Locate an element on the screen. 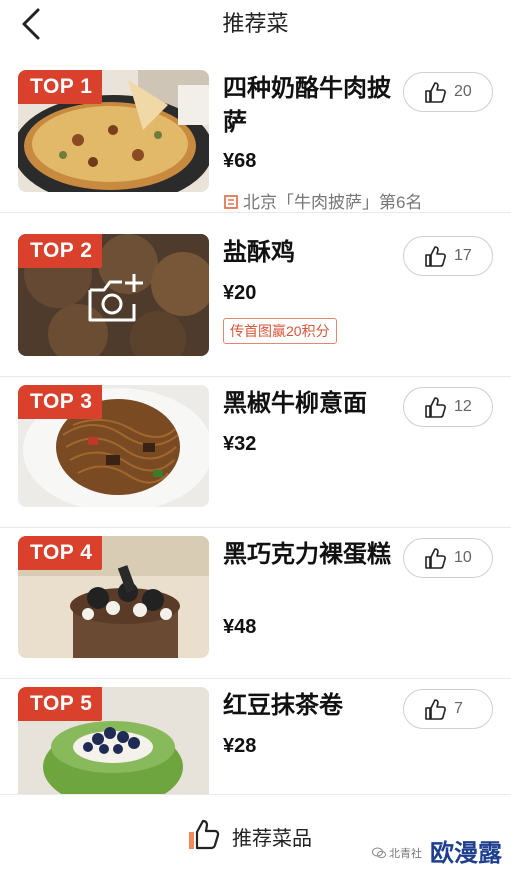 The width and height of the screenshot is (511, 874). rank-tag: TOP 1 is located at coordinates (60, 87).